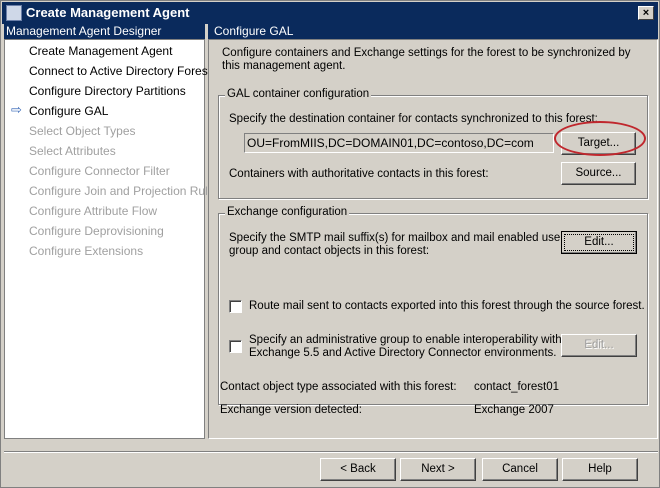 The height and width of the screenshot is (488, 660). I want to click on separator, so click(331, 452).